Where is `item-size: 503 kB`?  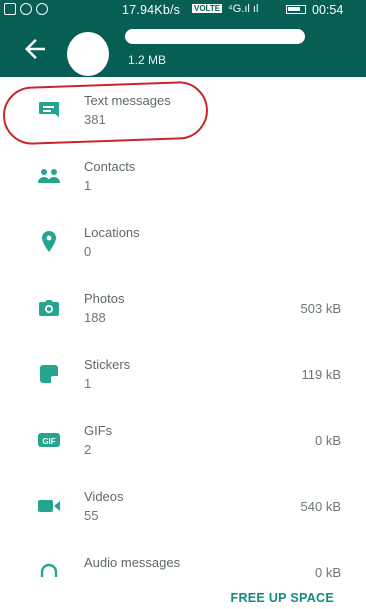 item-size: 503 kB is located at coordinates (320, 308).